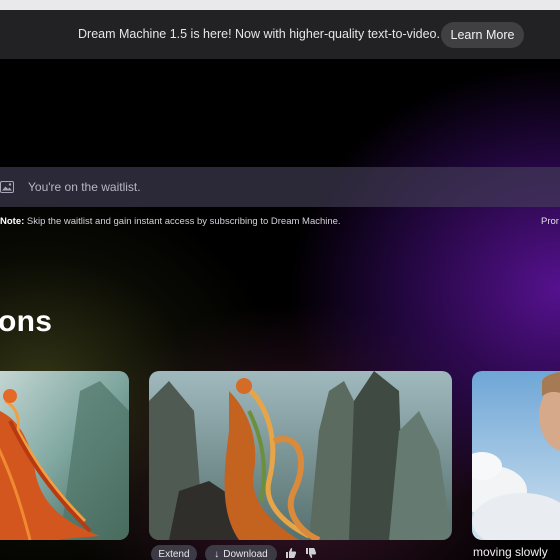 This screenshot has height=560, width=560. Describe the element at coordinates (280, 5) in the screenshot. I see `browser-top-strip` at that location.